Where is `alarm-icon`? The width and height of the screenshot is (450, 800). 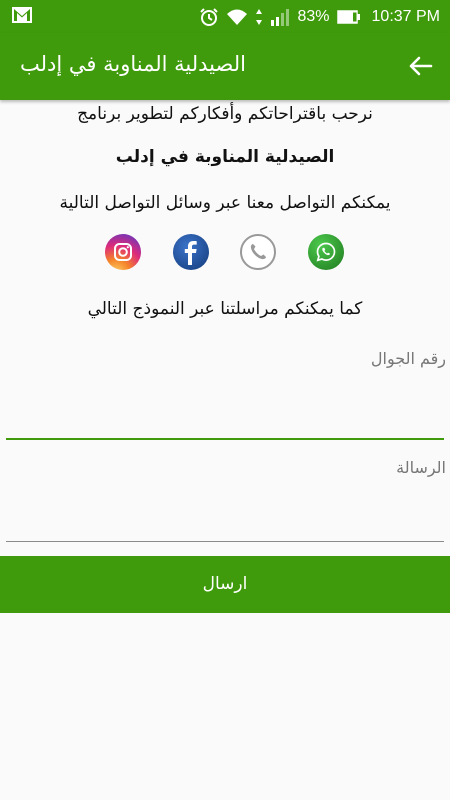
alarm-icon is located at coordinates (209, 16).